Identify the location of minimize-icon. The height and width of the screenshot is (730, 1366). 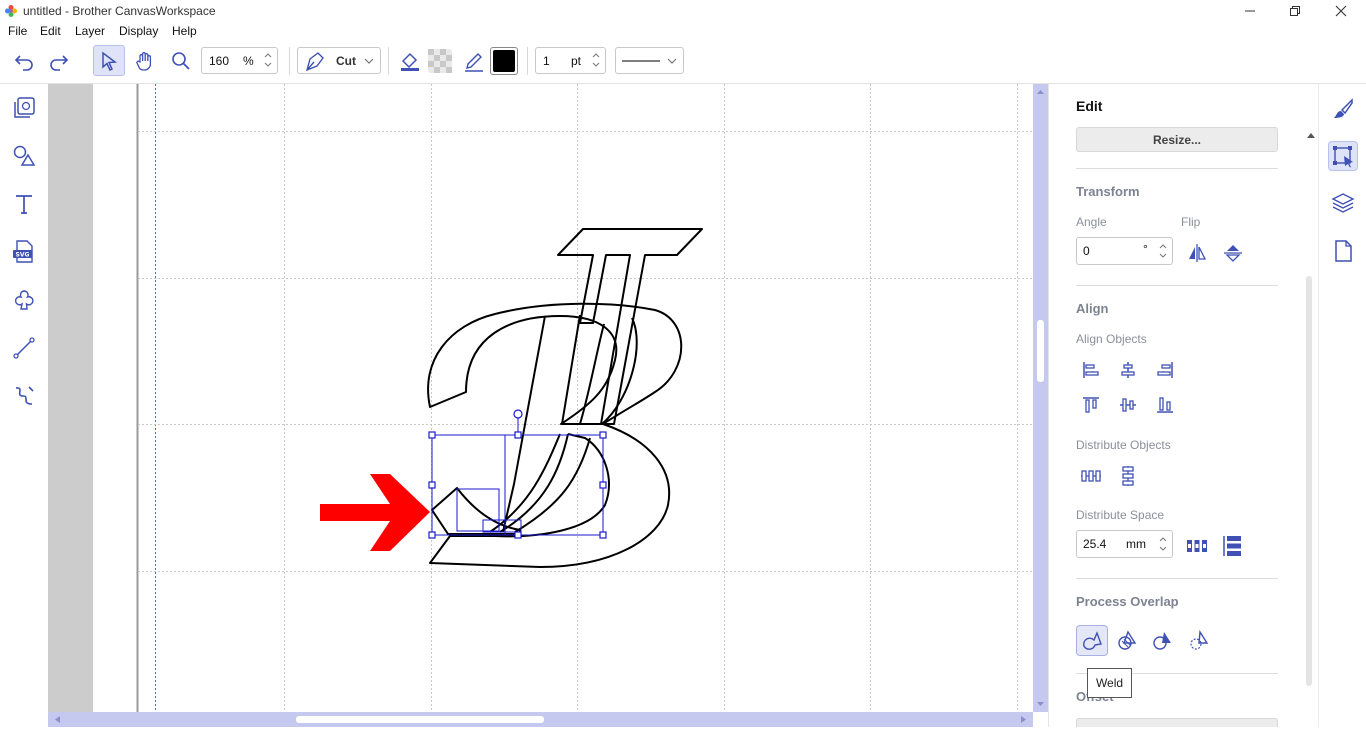
(1250, 11).